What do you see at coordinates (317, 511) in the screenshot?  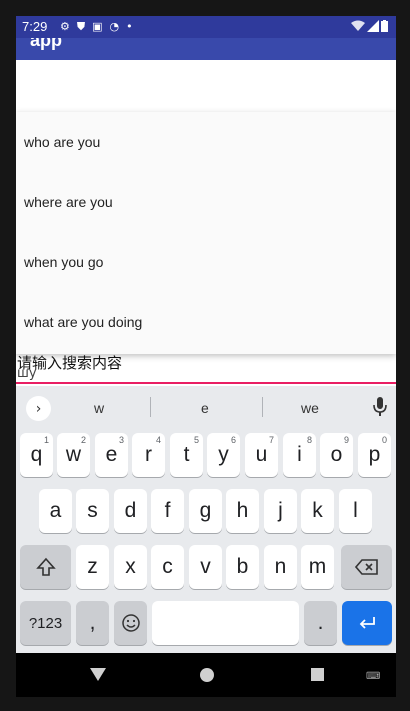 I see `key-k: k` at bounding box center [317, 511].